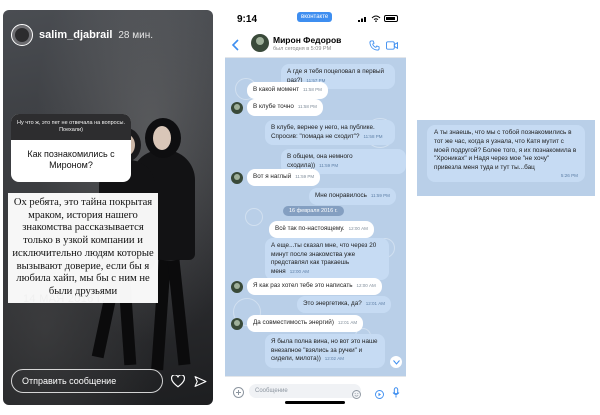  What do you see at coordinates (64, 299) in the screenshot?
I see `photo-date-stamp: 14 МАЯ 2016 Г.` at bounding box center [64, 299].